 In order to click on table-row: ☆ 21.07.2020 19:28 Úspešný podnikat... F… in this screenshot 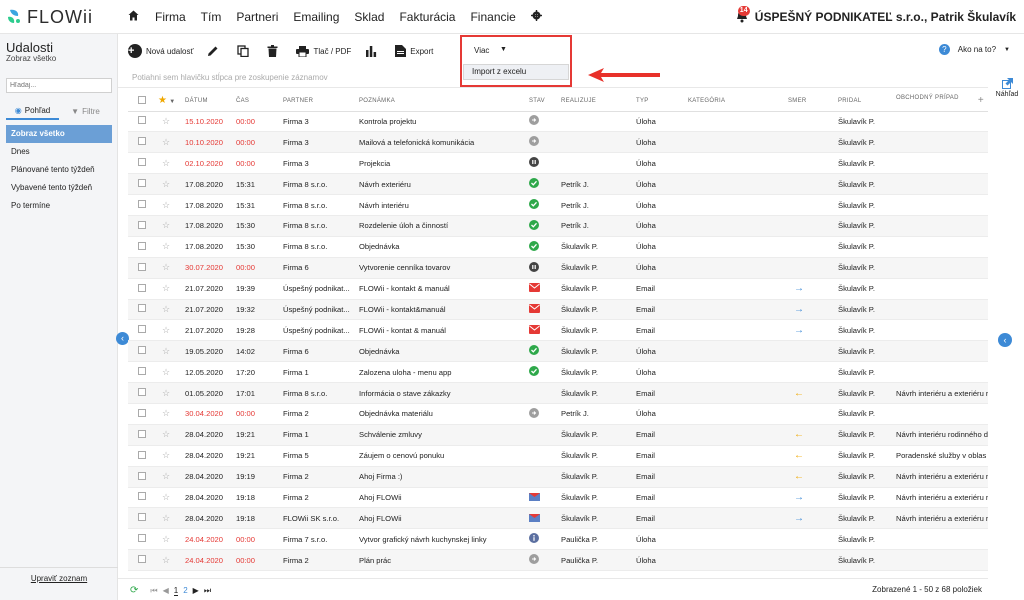, I will do `click(558, 330)`.